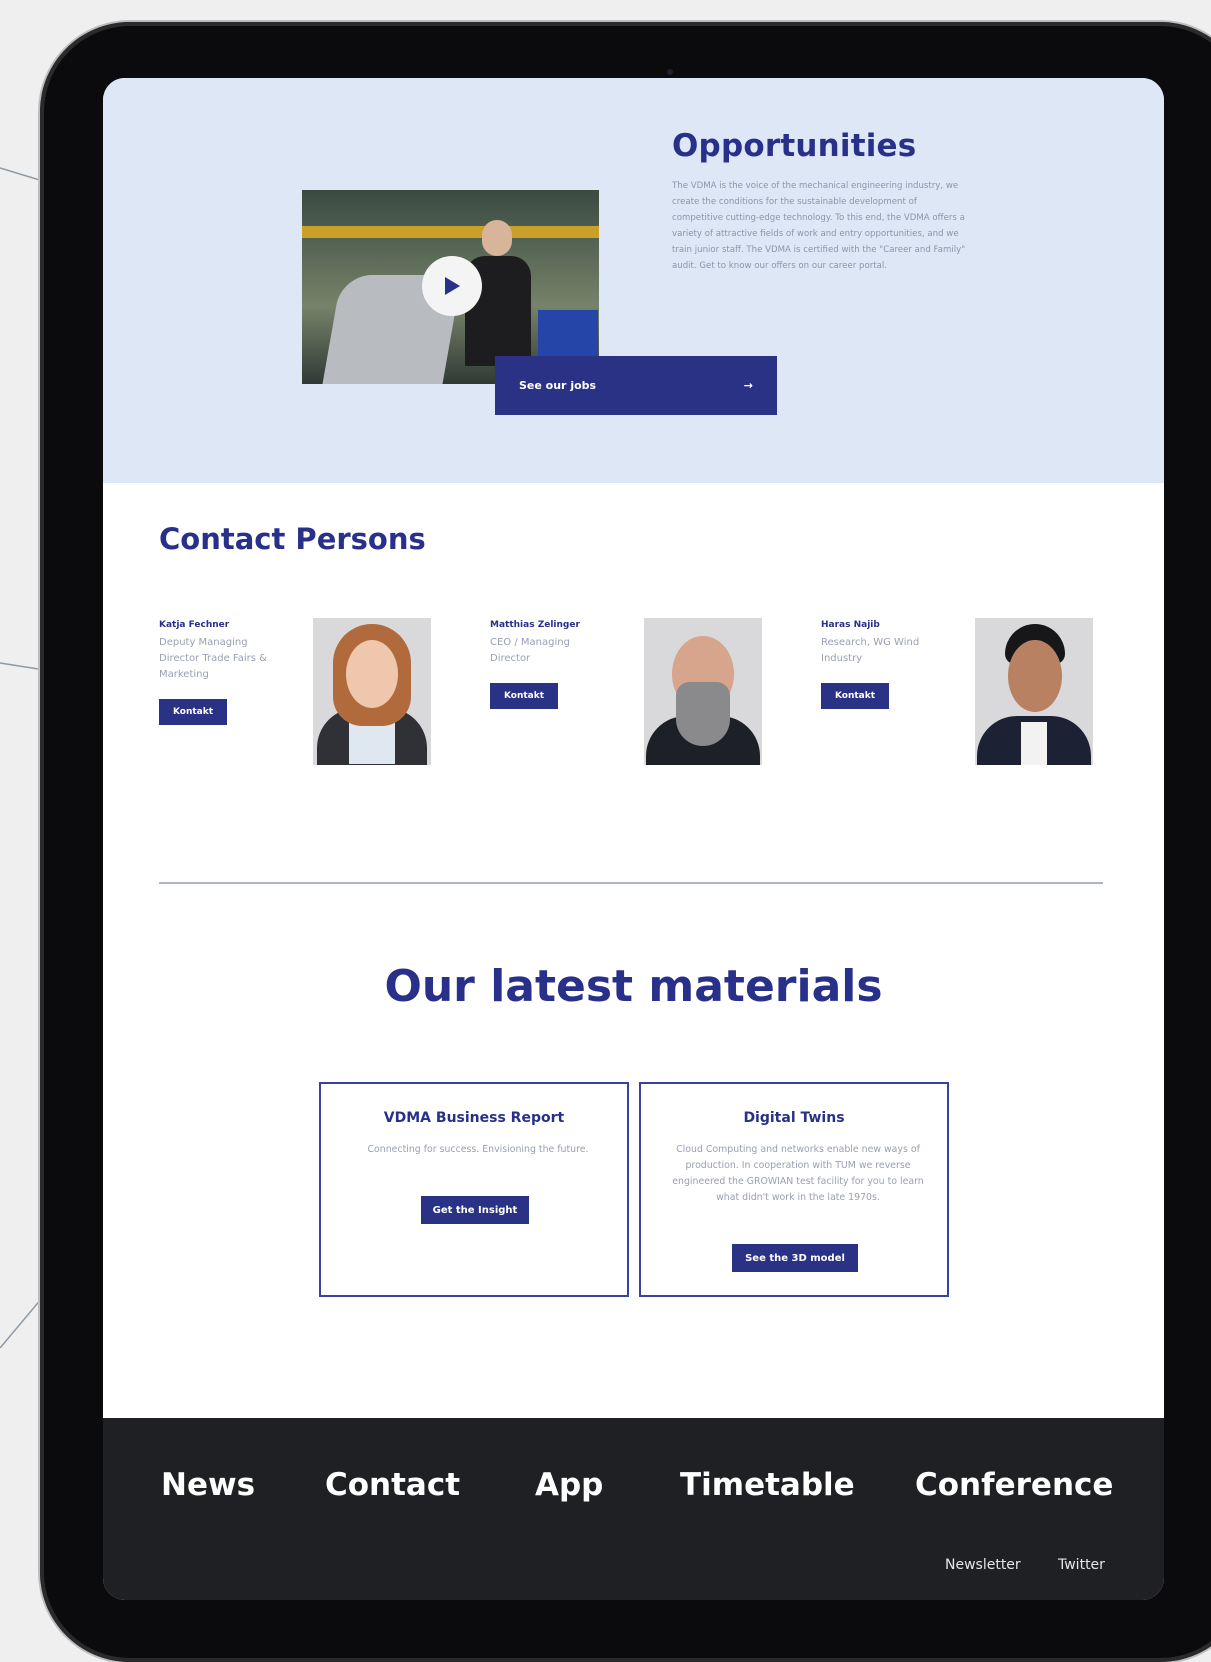 The image size is (1211, 1662). I want to click on career-video-thumbnail, so click(450, 287).